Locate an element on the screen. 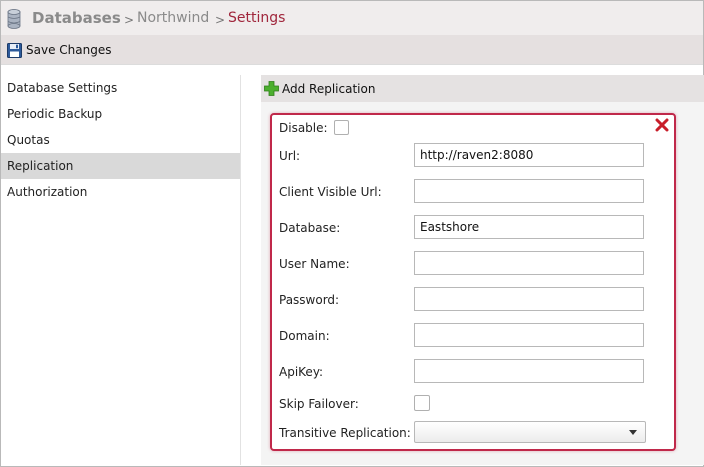 This screenshot has width=704, height=467. save-changes-label: Save Changes is located at coordinates (69, 50).